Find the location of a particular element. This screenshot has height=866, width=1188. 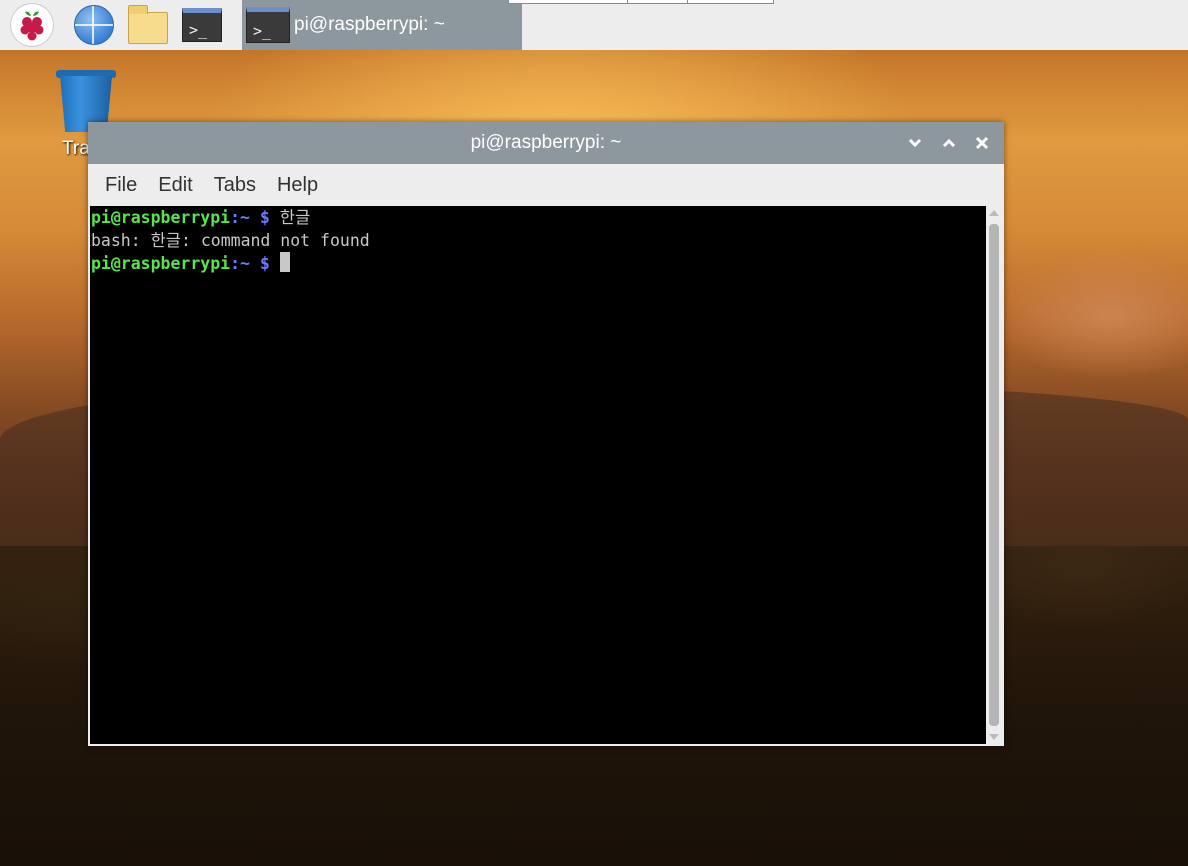

folder-shape is located at coordinates (148, 24).